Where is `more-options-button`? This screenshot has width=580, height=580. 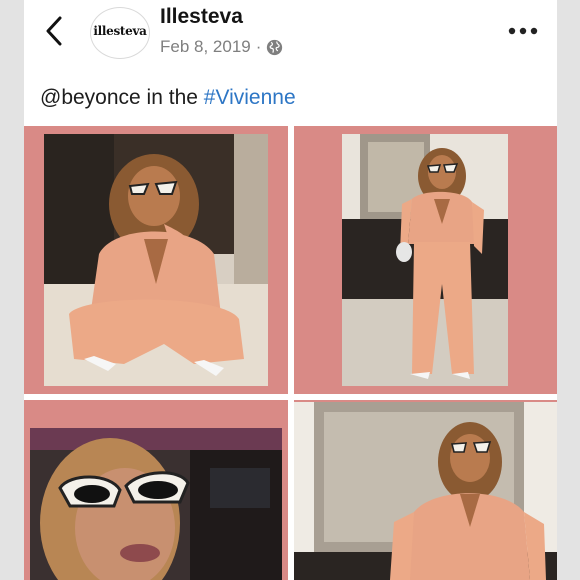 more-options-button is located at coordinates (523, 31).